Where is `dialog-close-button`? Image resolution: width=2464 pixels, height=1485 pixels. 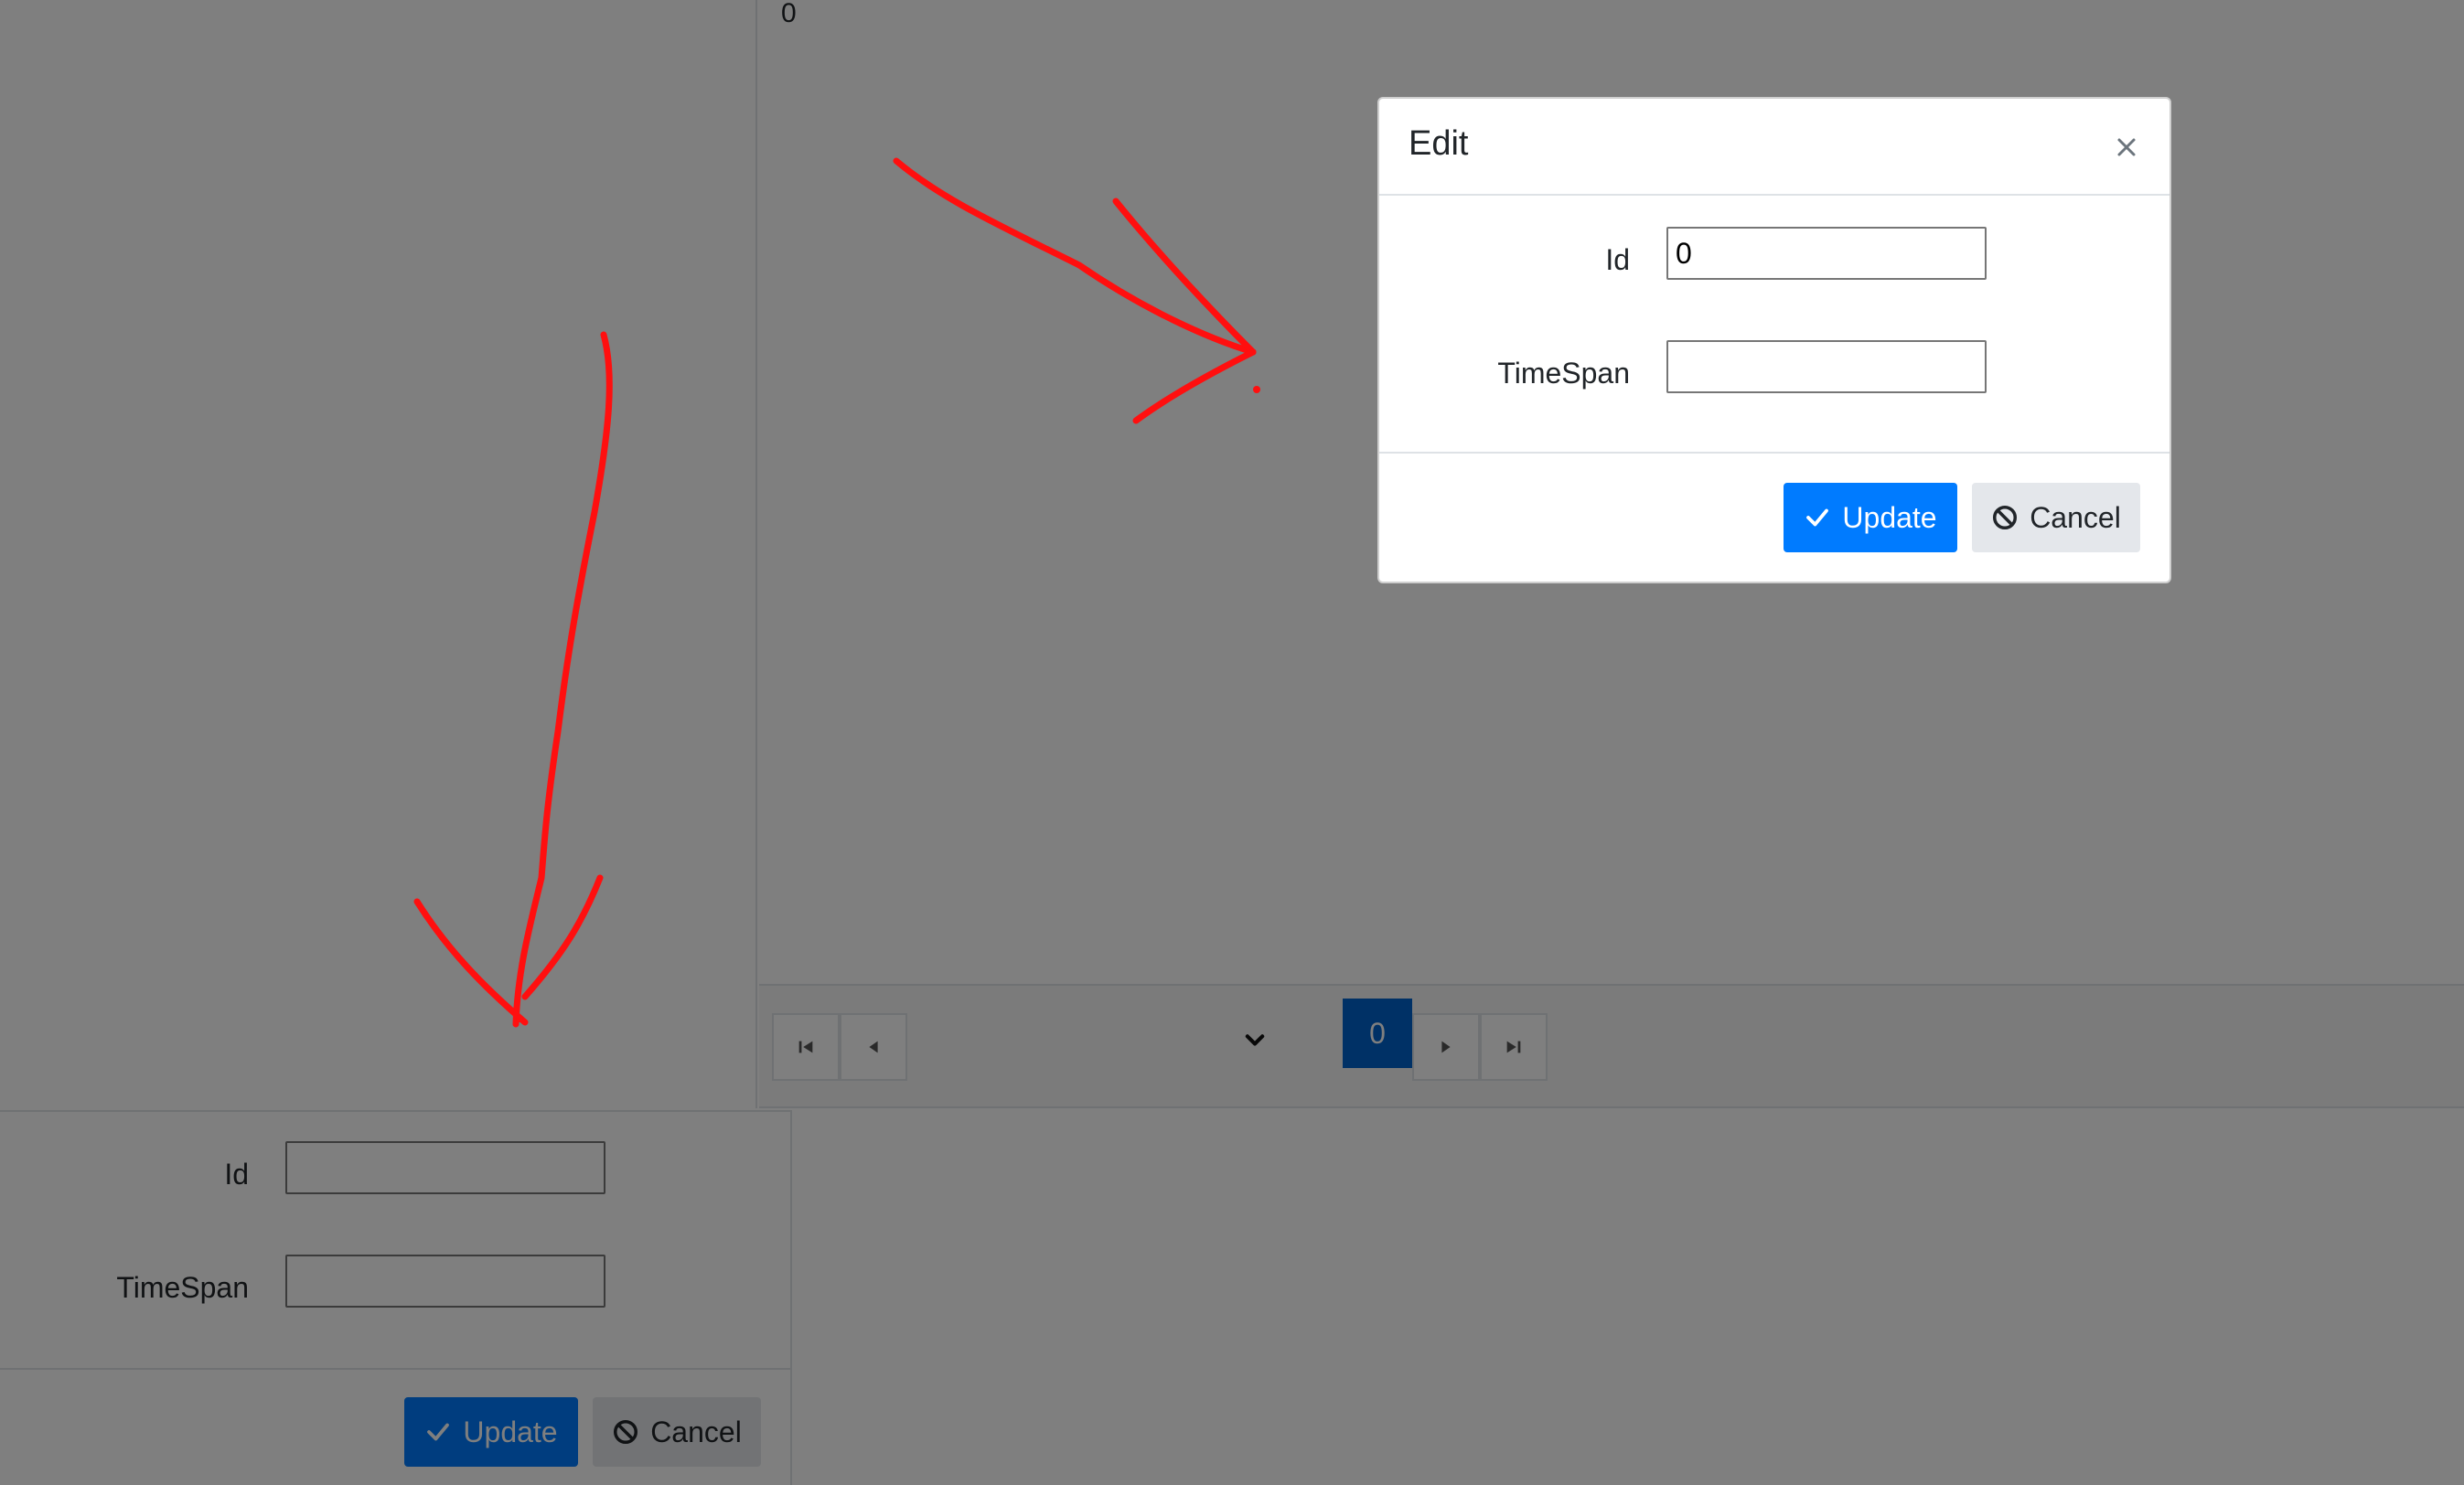
dialog-close-button is located at coordinates (2127, 147).